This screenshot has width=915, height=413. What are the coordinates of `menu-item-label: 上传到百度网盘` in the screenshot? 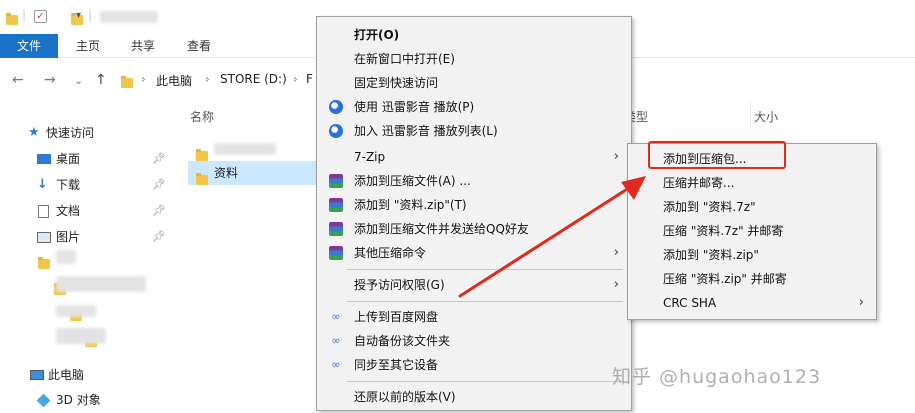 It's located at (396, 317).